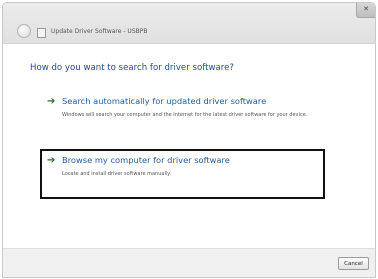  I want to click on back-button, so click(24, 31).